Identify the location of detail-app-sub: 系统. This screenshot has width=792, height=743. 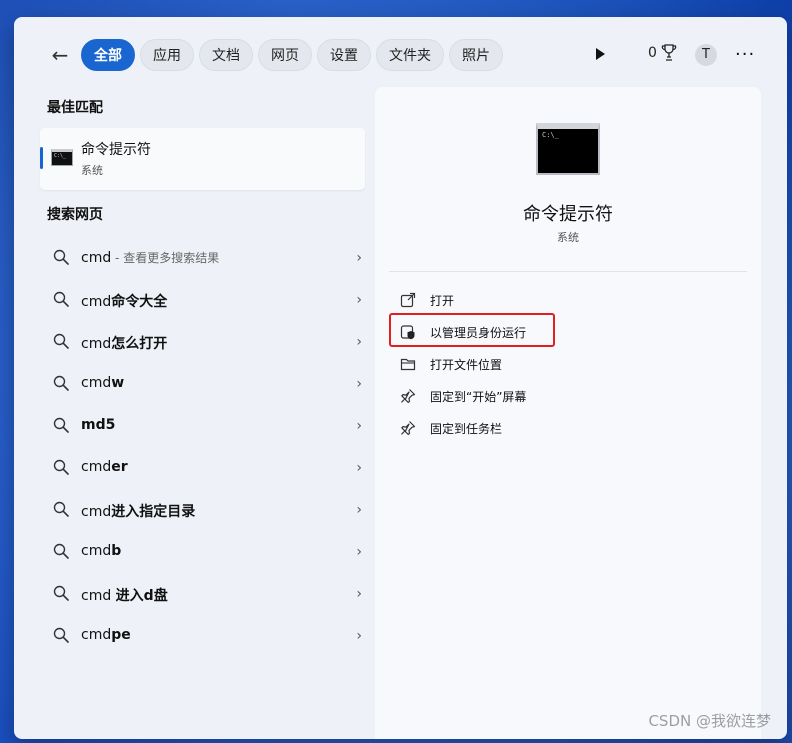
(568, 237).